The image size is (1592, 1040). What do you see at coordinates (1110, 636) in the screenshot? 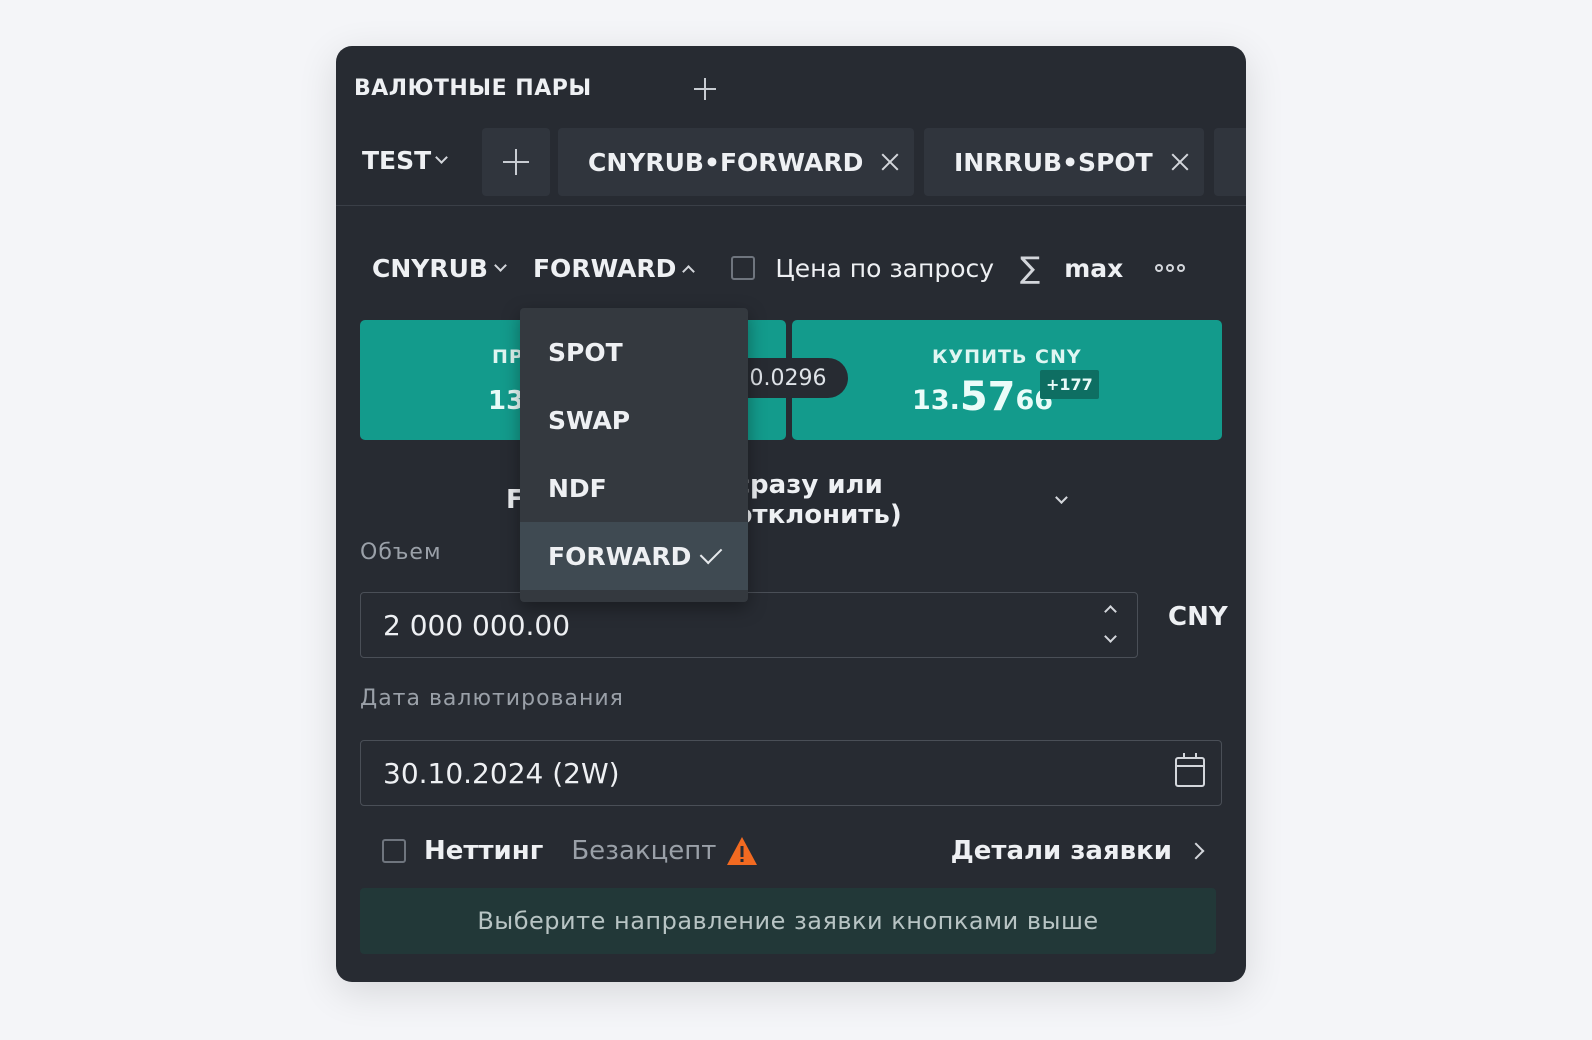
I see `stepper-down-icon` at bounding box center [1110, 636].